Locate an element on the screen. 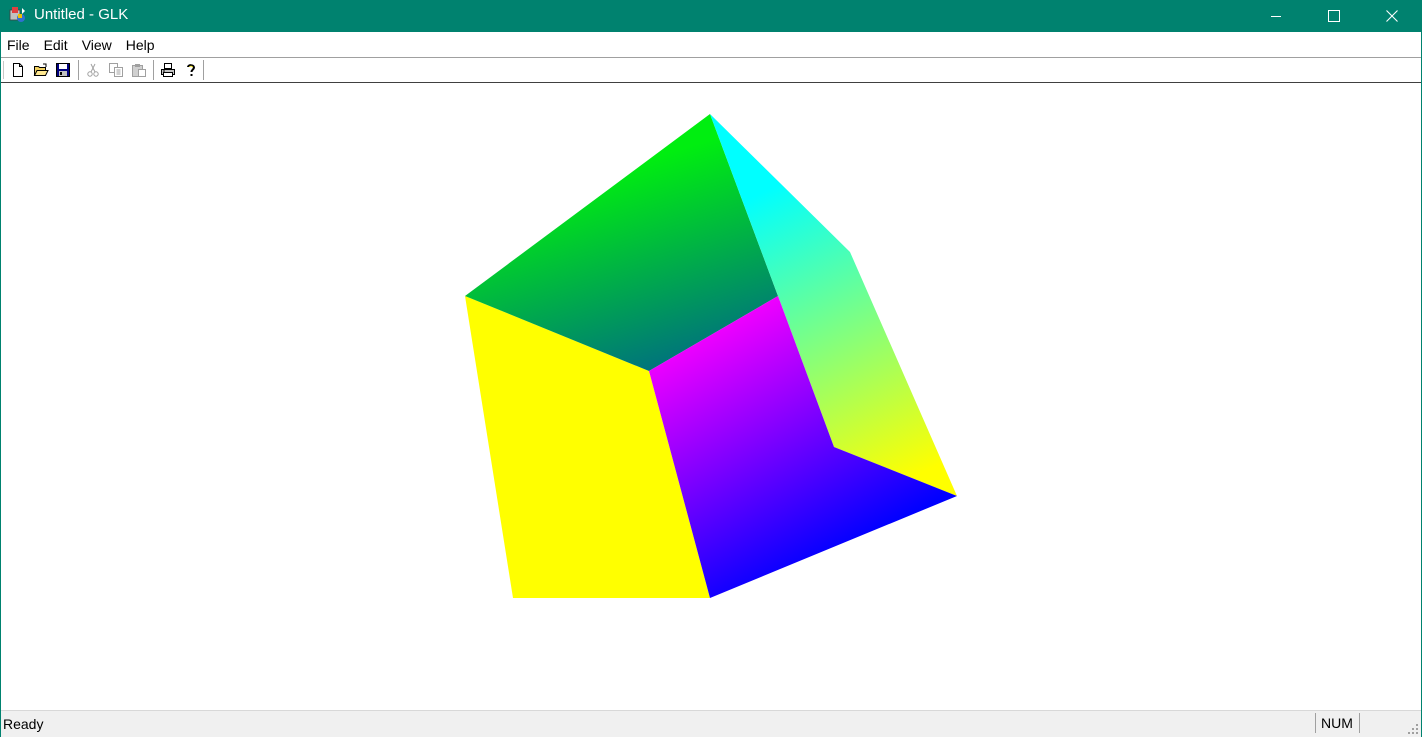  maximize-button is located at coordinates (1334, 16).